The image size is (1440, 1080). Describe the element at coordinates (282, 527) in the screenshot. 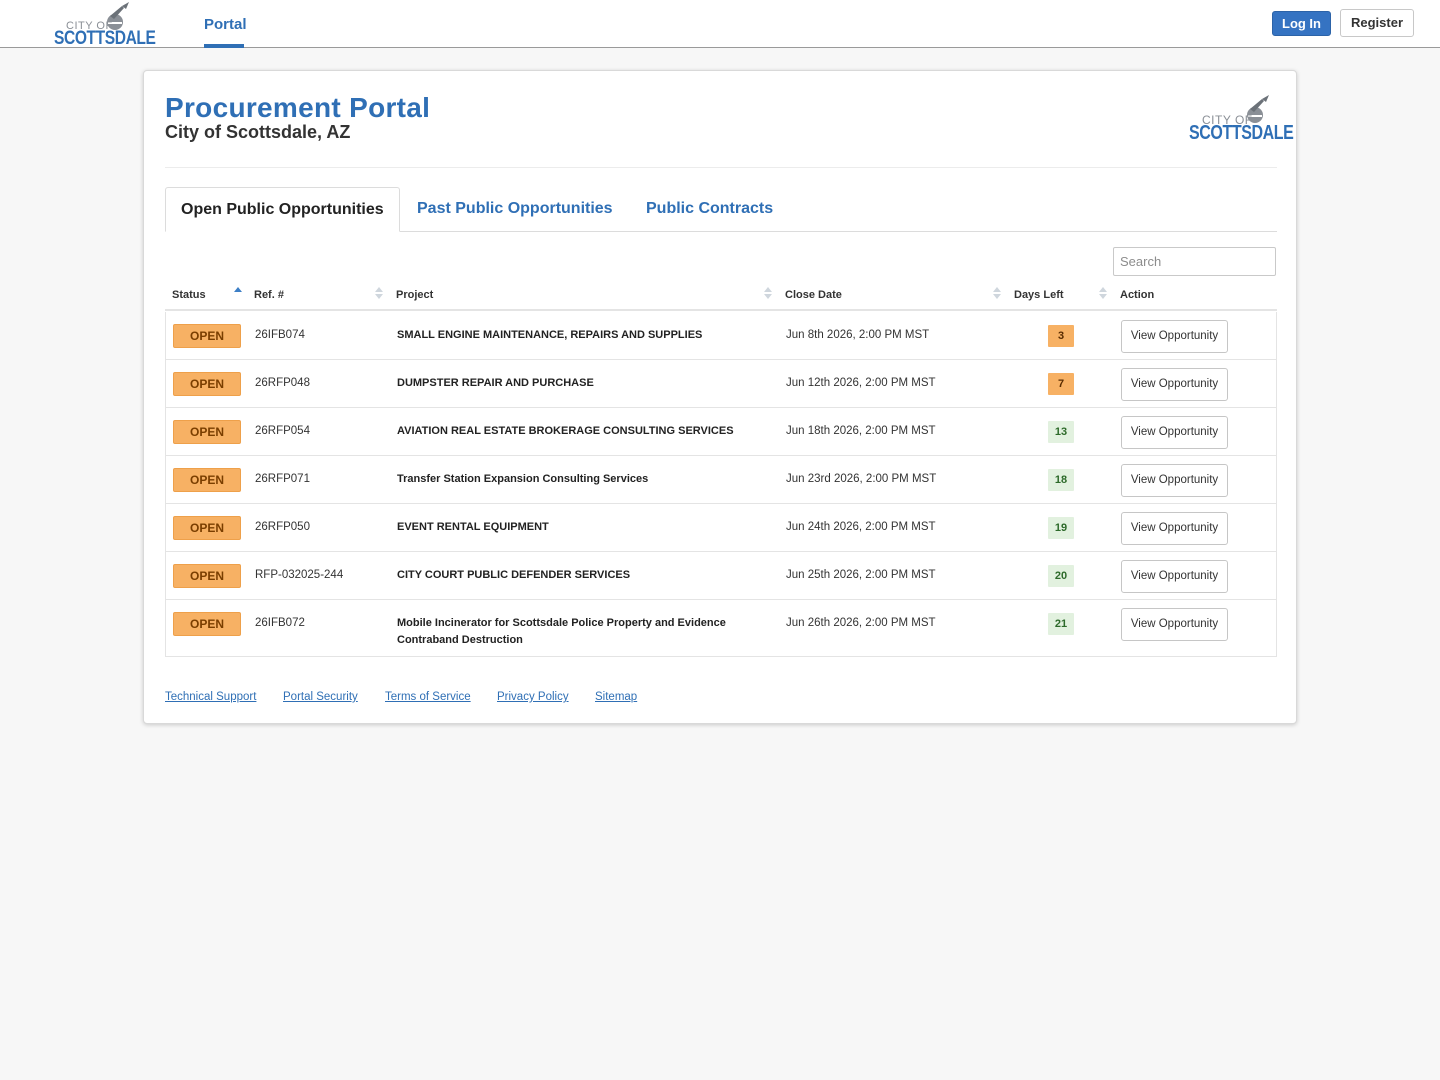

I see `ref-number: 26RFP050` at that location.